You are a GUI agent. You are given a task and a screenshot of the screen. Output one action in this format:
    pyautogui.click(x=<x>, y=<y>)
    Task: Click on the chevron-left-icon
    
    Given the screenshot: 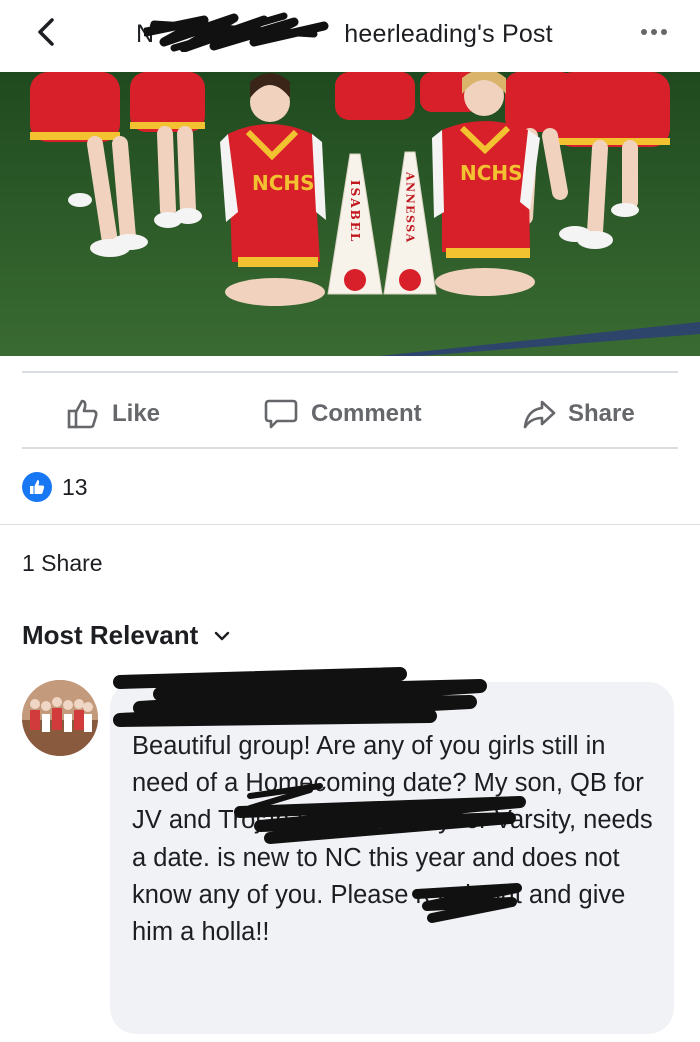 What is the action you would take?
    pyautogui.click(x=46, y=32)
    